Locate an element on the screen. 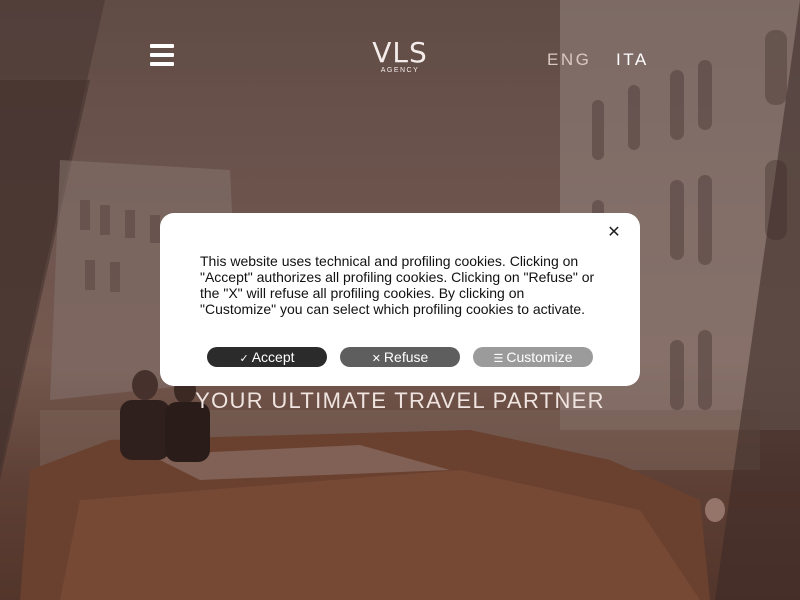 This screenshot has width=800, height=600. accept-button: ✓ Accept is located at coordinates (267, 357).